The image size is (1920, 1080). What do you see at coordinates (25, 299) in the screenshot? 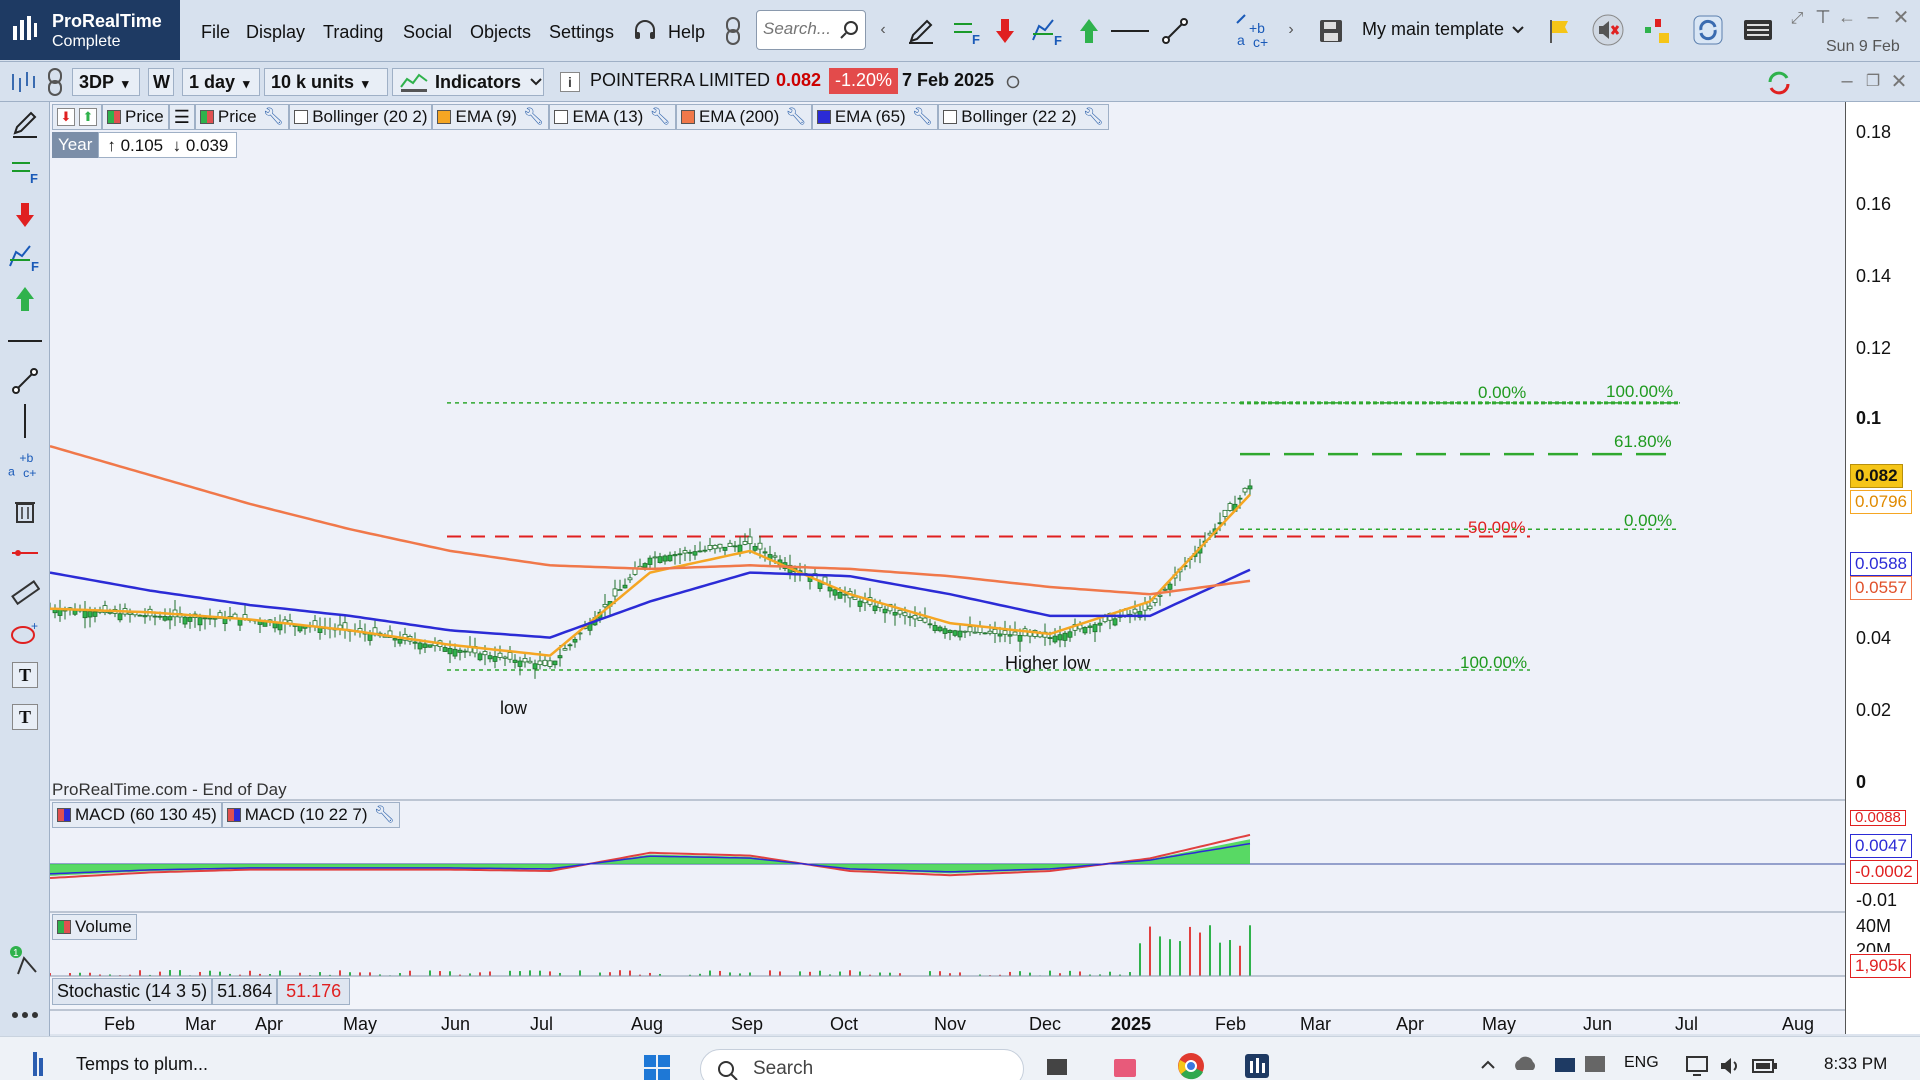
I see `buy-tool-icon` at bounding box center [25, 299].